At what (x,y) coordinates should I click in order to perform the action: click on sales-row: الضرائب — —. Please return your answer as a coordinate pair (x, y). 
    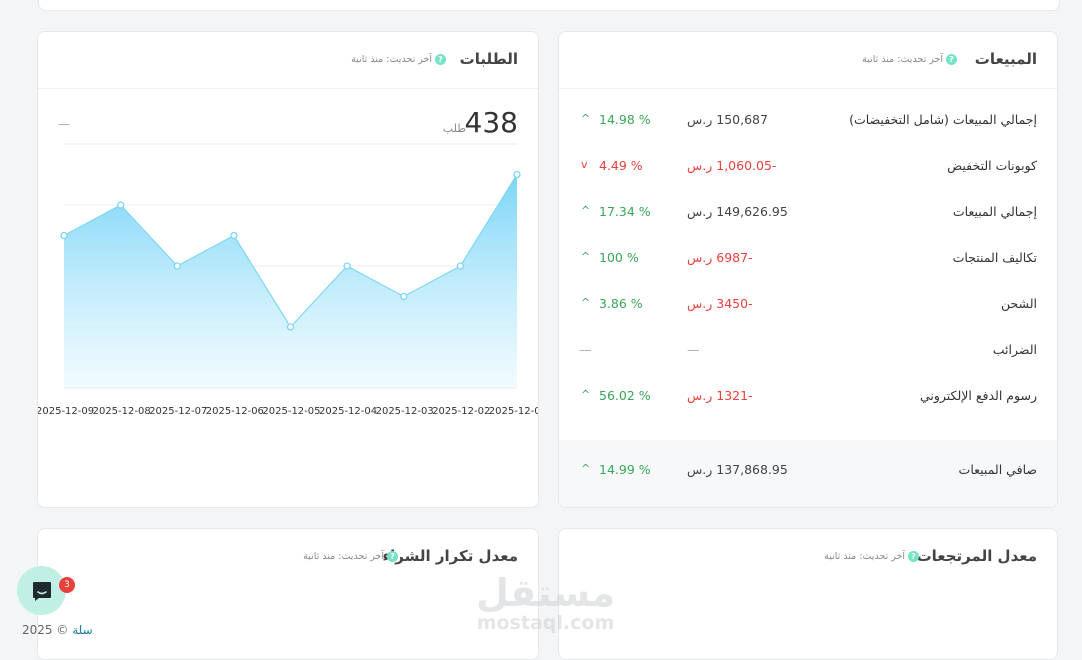
    Looking at the image, I should click on (808, 350).